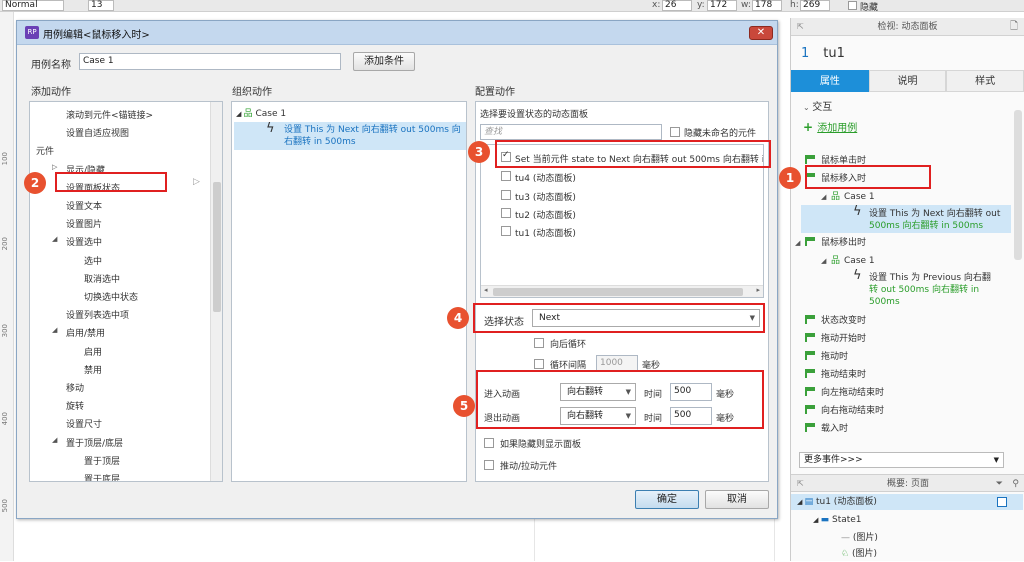  What do you see at coordinates (922, 261) in the screenshot?
I see `case-1-leave: ◢ 品 Case 1` at bounding box center [922, 261].